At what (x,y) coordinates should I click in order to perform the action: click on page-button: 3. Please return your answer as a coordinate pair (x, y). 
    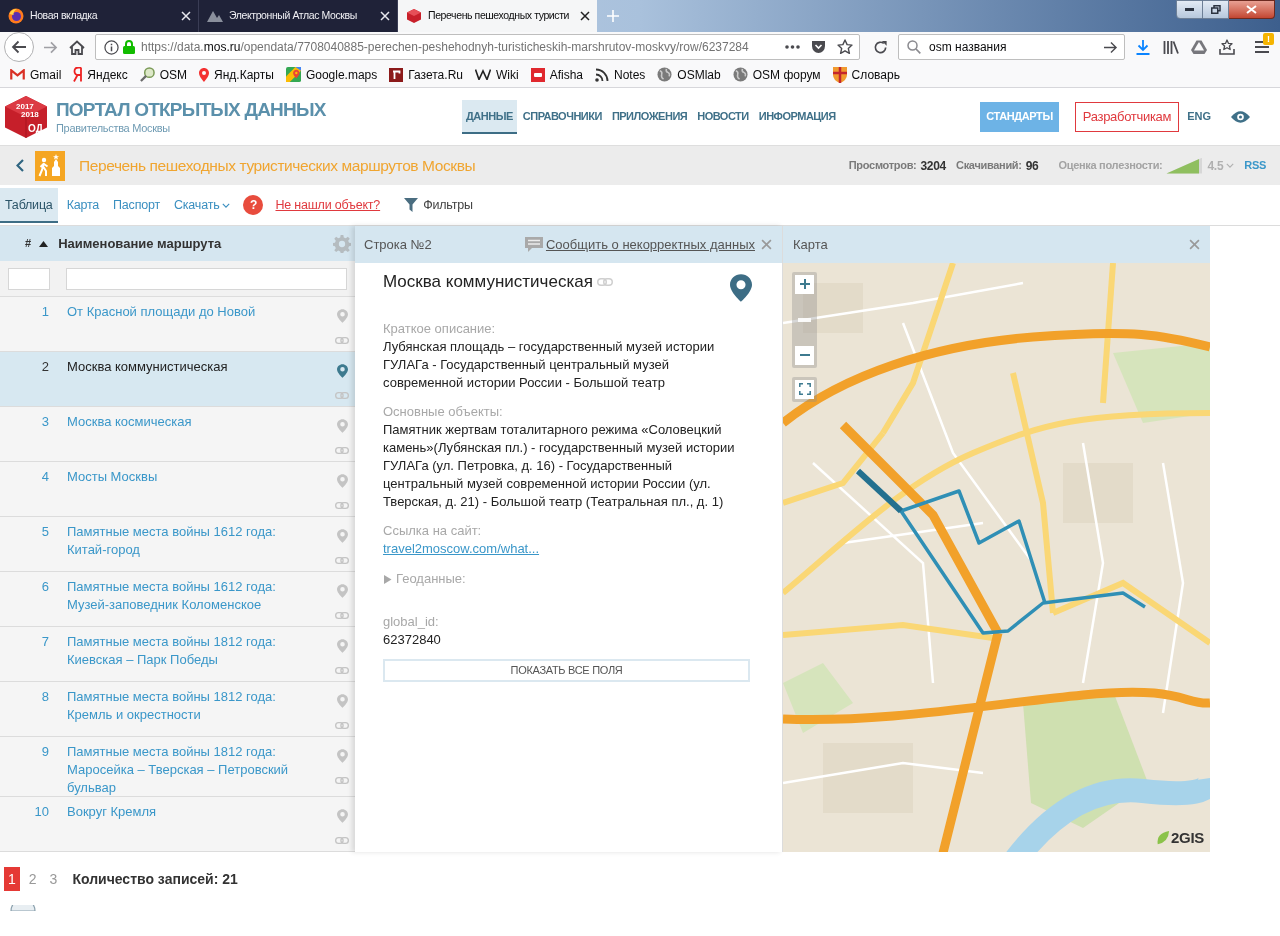
    Looking at the image, I should click on (53, 879).